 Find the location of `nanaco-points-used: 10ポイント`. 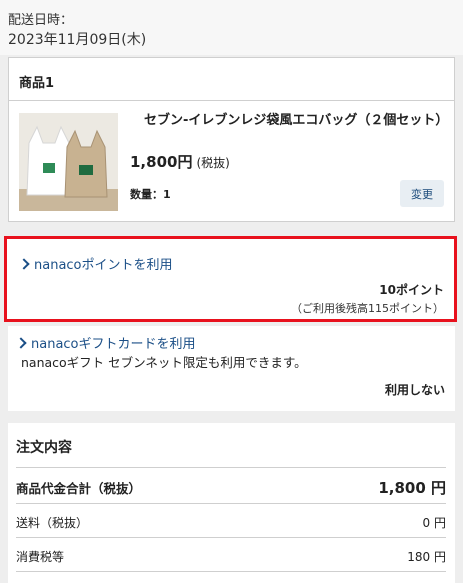

nanaco-points-used: 10ポイント is located at coordinates (411, 290).